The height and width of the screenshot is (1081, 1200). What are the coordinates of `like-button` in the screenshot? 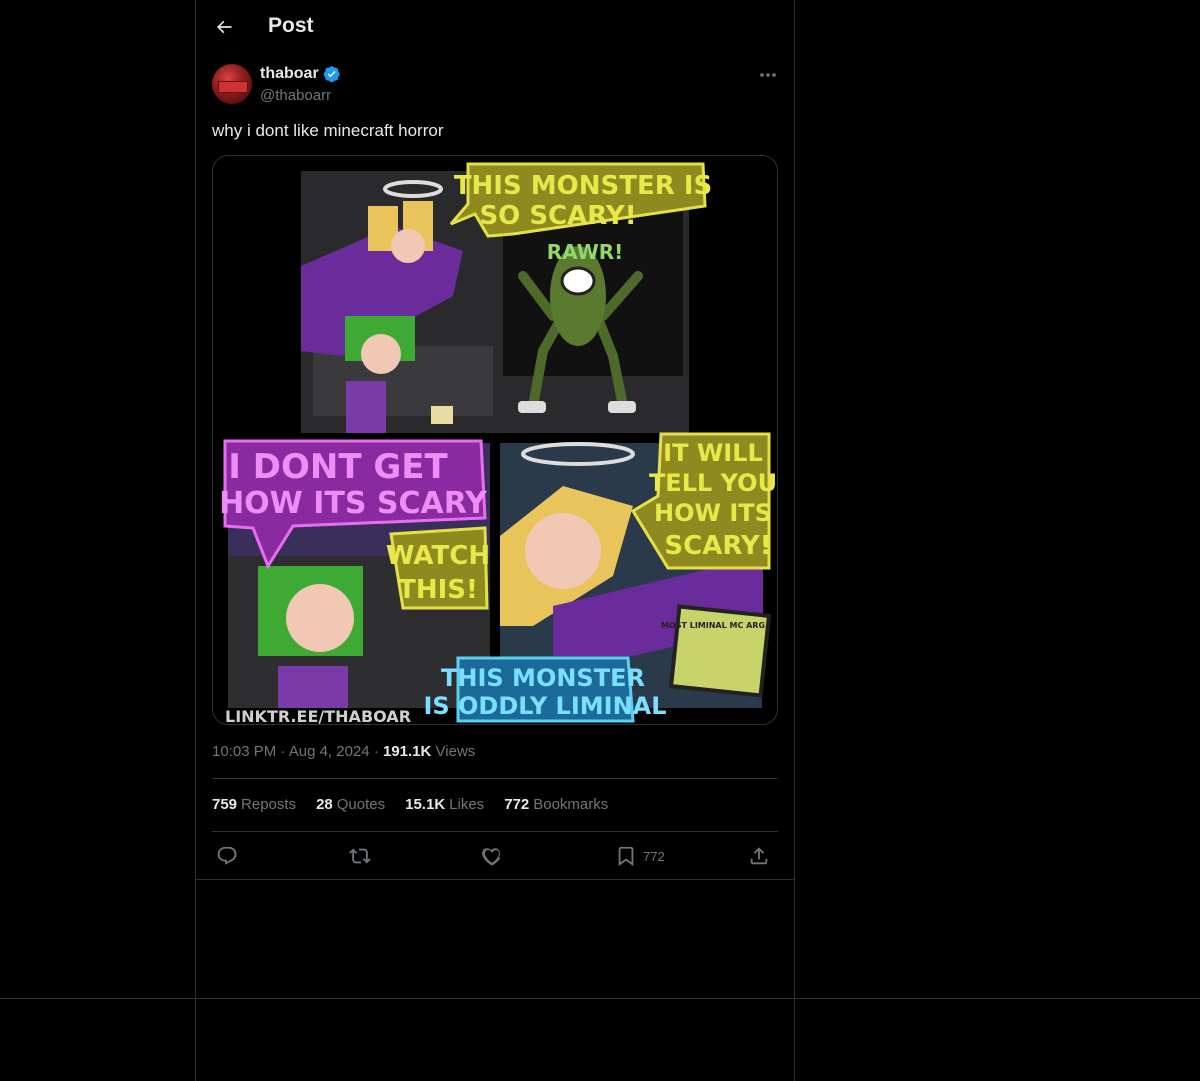 It's located at (492, 856).